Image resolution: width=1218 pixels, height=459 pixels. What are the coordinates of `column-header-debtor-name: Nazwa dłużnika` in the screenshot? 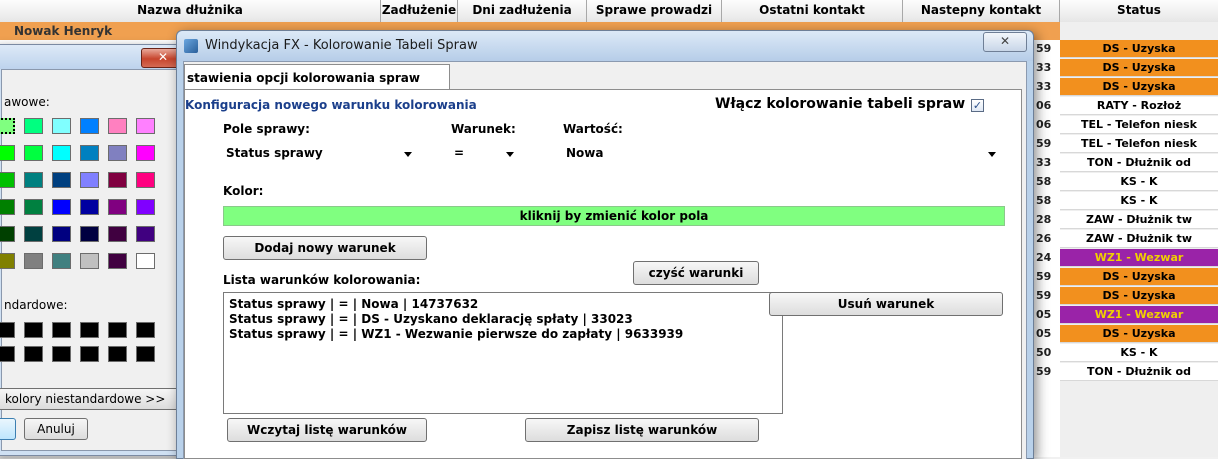 It's located at (190, 11).